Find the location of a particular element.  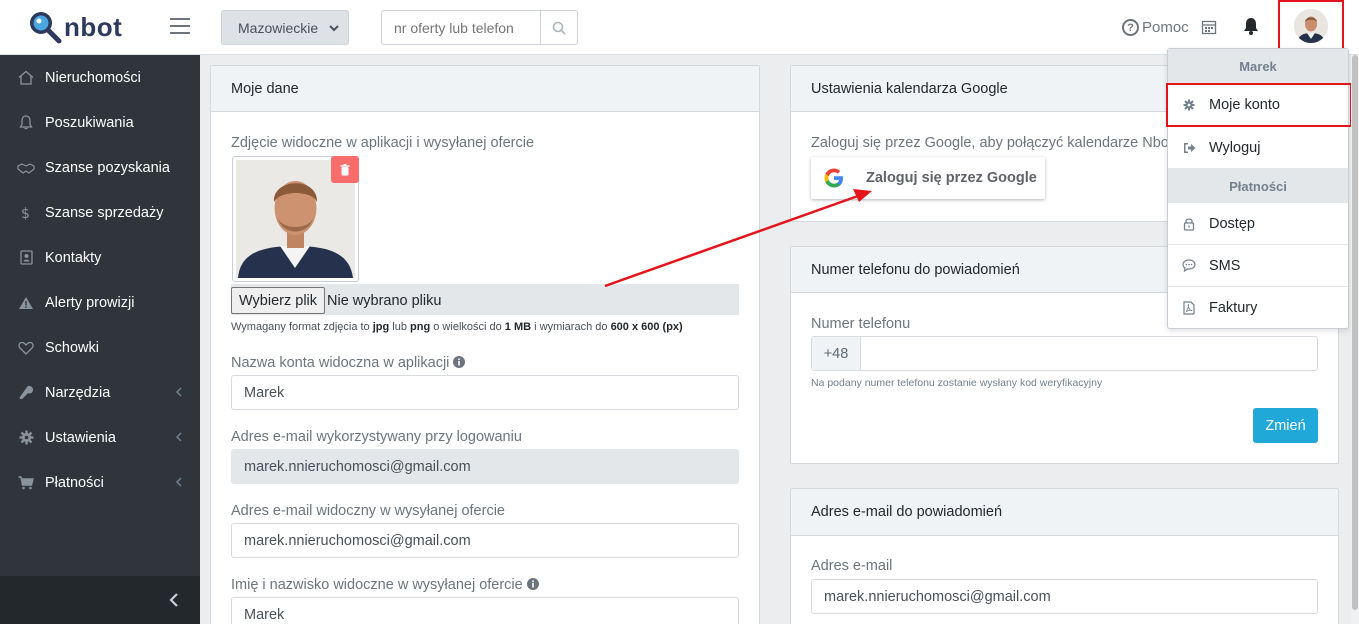

logo-text: nbot is located at coordinates (93, 26).